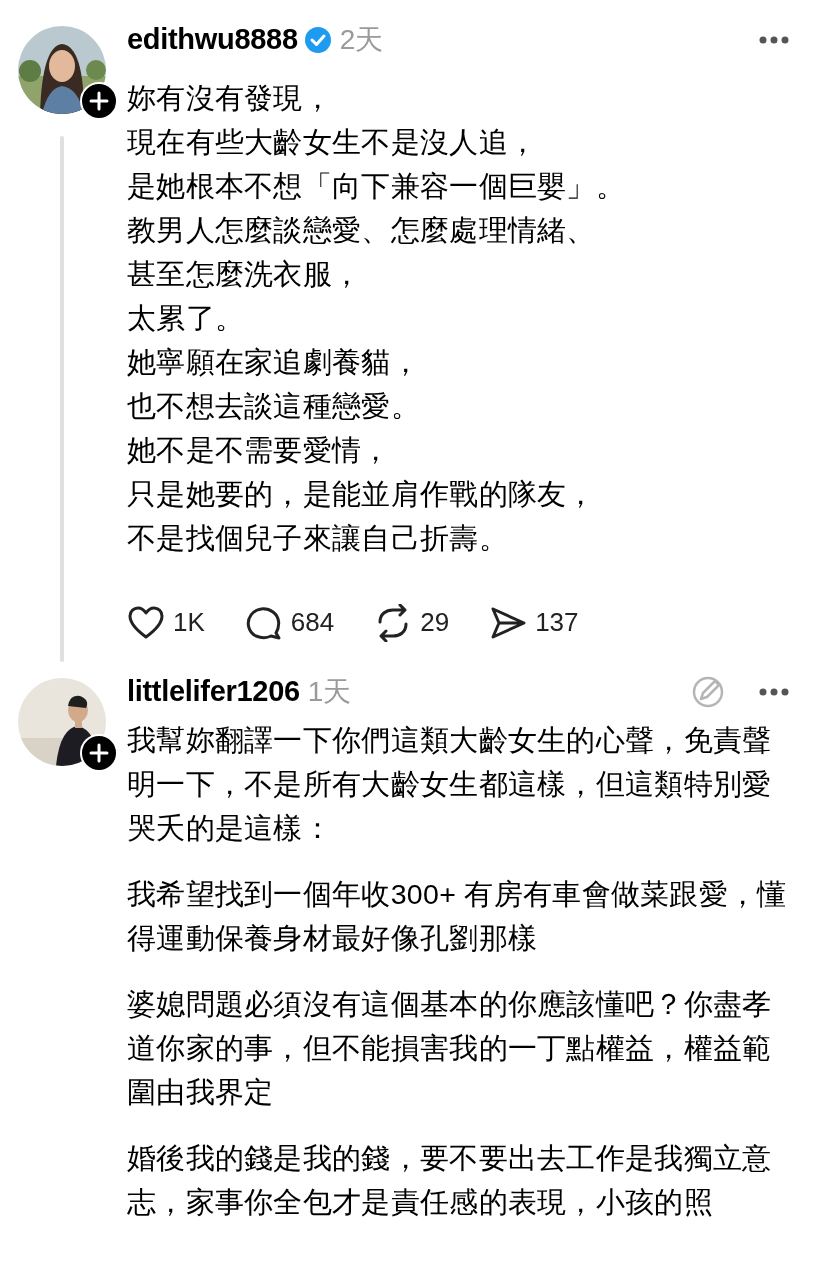 This screenshot has height=1280, width=821. What do you see at coordinates (230, 98) in the screenshot?
I see `post-text-line: 妳有沒有發現，` at bounding box center [230, 98].